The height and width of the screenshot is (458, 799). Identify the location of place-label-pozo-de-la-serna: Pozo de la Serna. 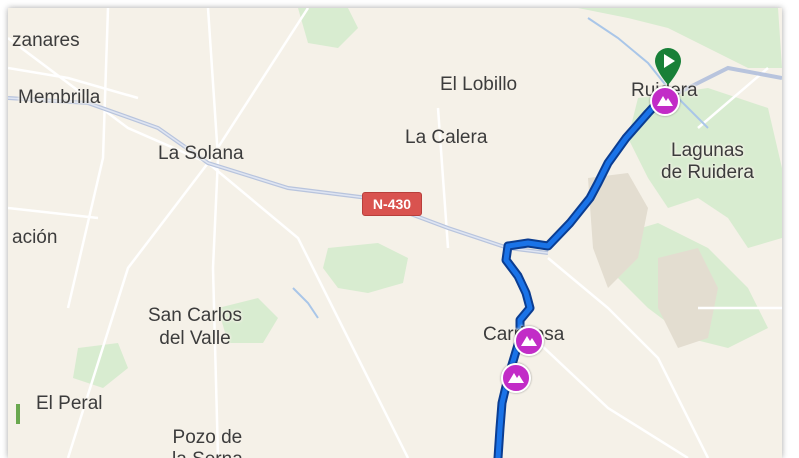
(207, 442).